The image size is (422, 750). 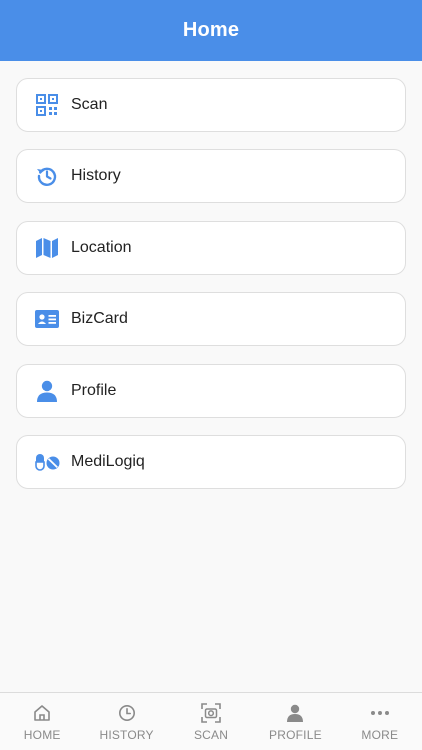 What do you see at coordinates (47, 176) in the screenshot?
I see `history-icon` at bounding box center [47, 176].